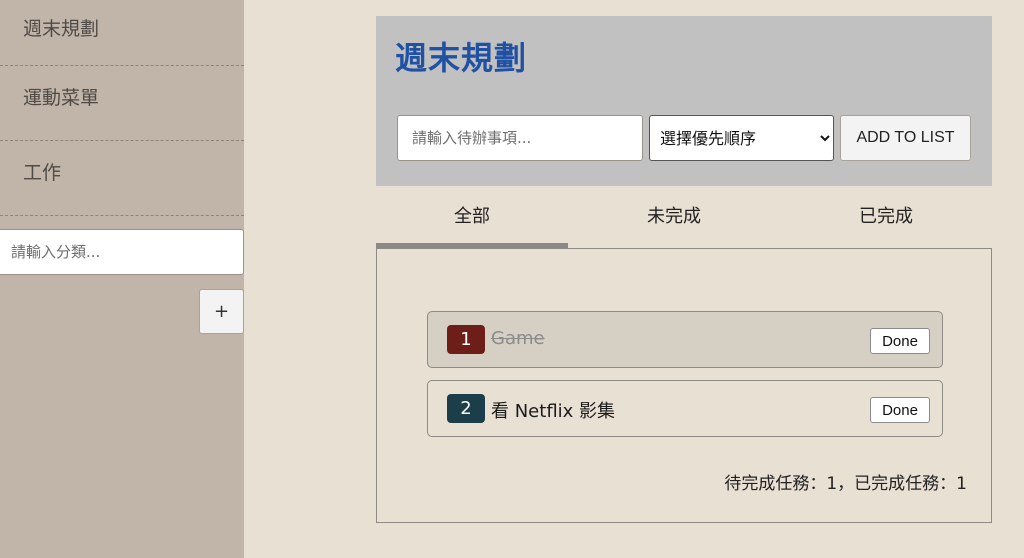 The width and height of the screenshot is (1024, 558). I want to click on sidebar-item-workout-menu: 運動菜單, so click(122, 104).